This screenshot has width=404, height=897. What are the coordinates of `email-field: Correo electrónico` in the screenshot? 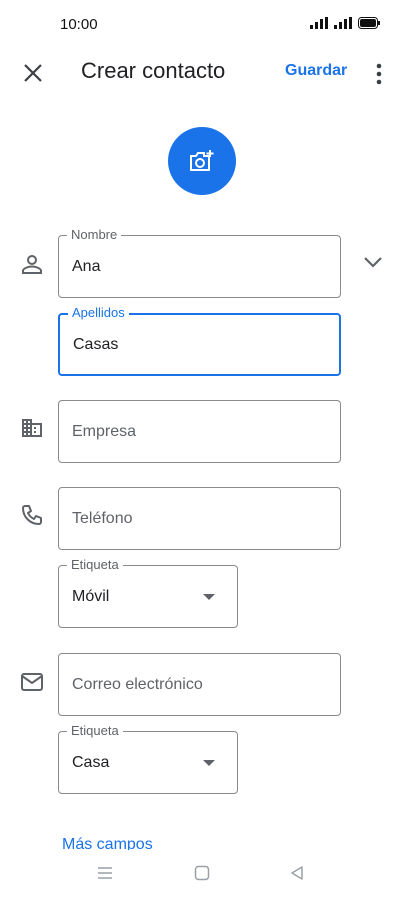 It's located at (199, 684).